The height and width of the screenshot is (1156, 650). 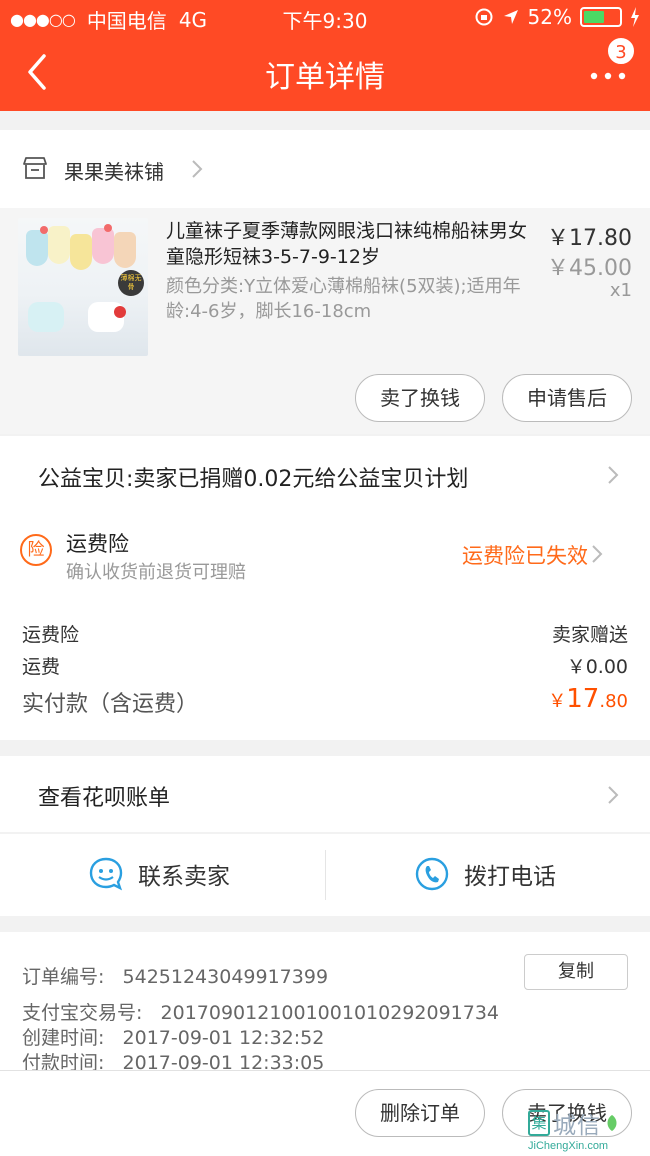 I want to click on watermark-mark: 集, so click(x=539, y=1123).